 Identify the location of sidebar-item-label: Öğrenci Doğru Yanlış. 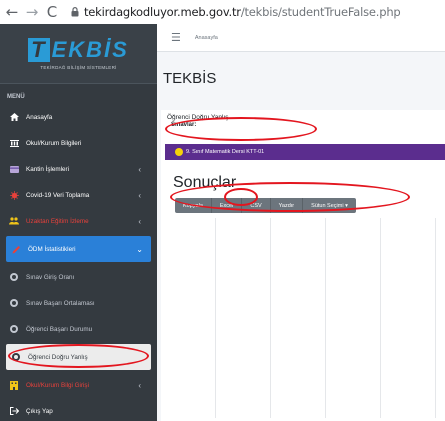
(58, 357).